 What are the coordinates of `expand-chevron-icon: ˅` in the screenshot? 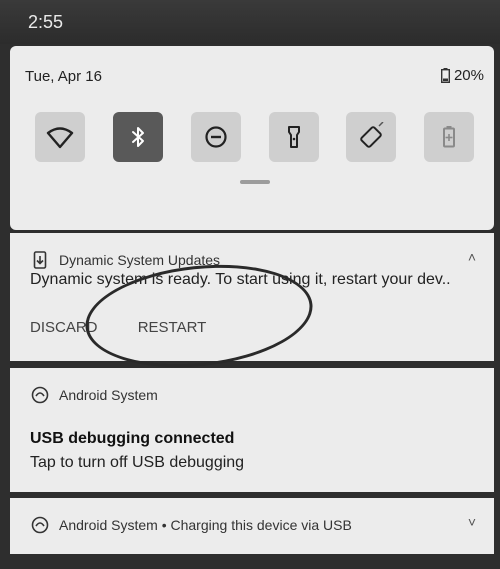 It's located at (472, 522).